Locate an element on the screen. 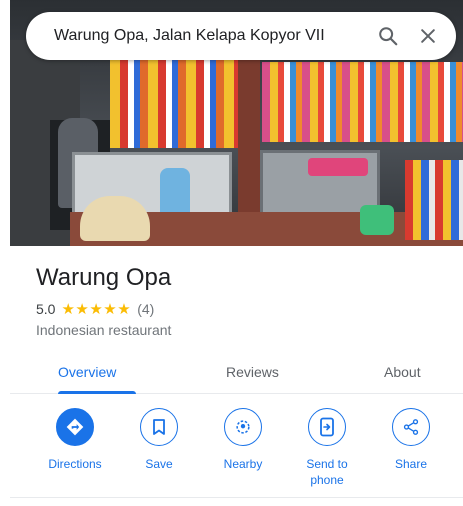 This screenshot has height=506, width=463. photo-crackers is located at coordinates (115, 218).